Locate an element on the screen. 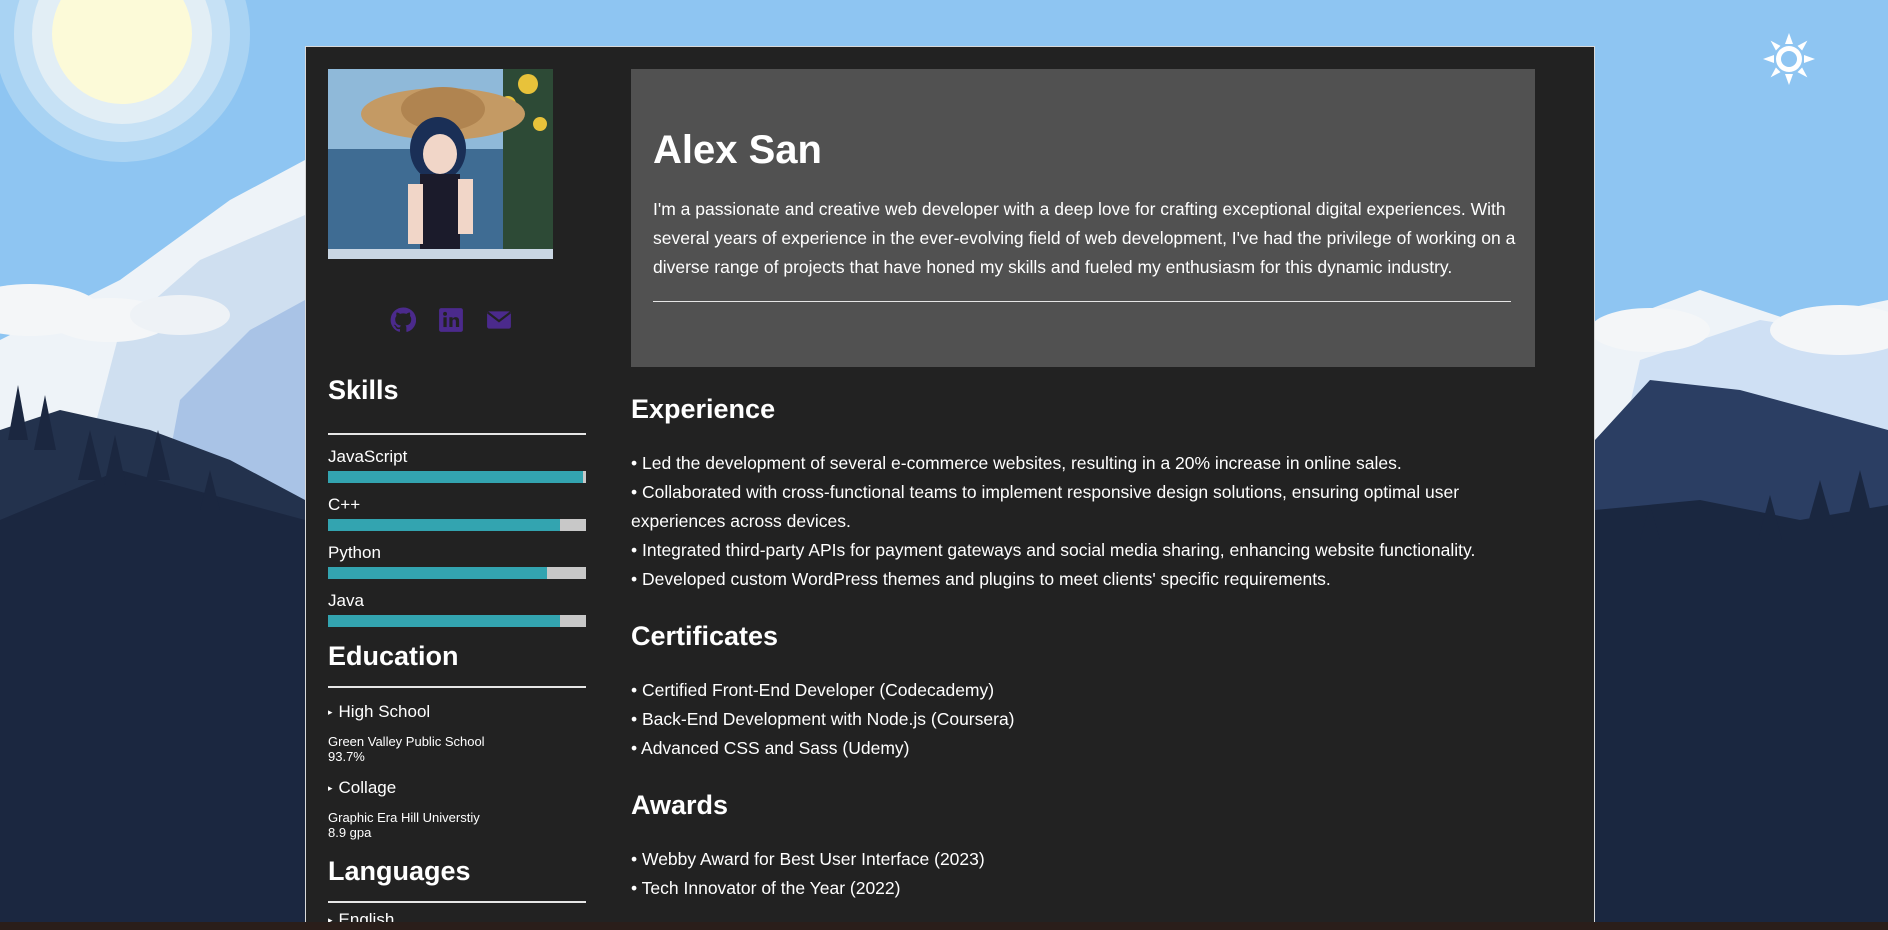 Image resolution: width=1888 pixels, height=930 pixels. profile-photo is located at coordinates (440, 164).